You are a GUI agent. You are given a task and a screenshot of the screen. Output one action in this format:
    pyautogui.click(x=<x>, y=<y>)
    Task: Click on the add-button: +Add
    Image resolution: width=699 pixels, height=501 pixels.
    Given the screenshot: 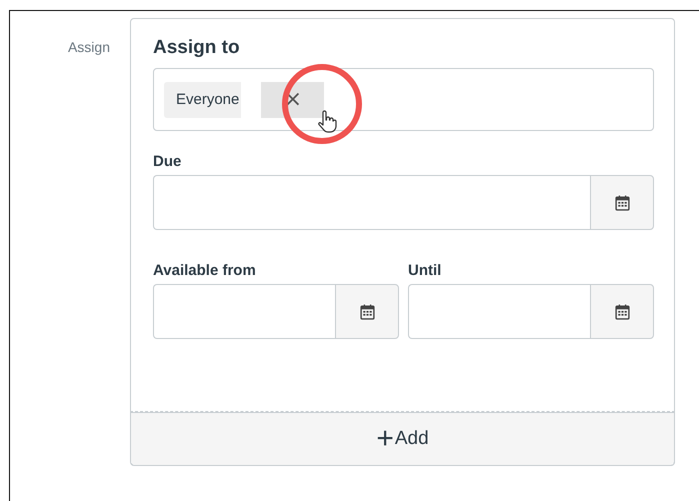 What is the action you would take?
    pyautogui.click(x=402, y=438)
    